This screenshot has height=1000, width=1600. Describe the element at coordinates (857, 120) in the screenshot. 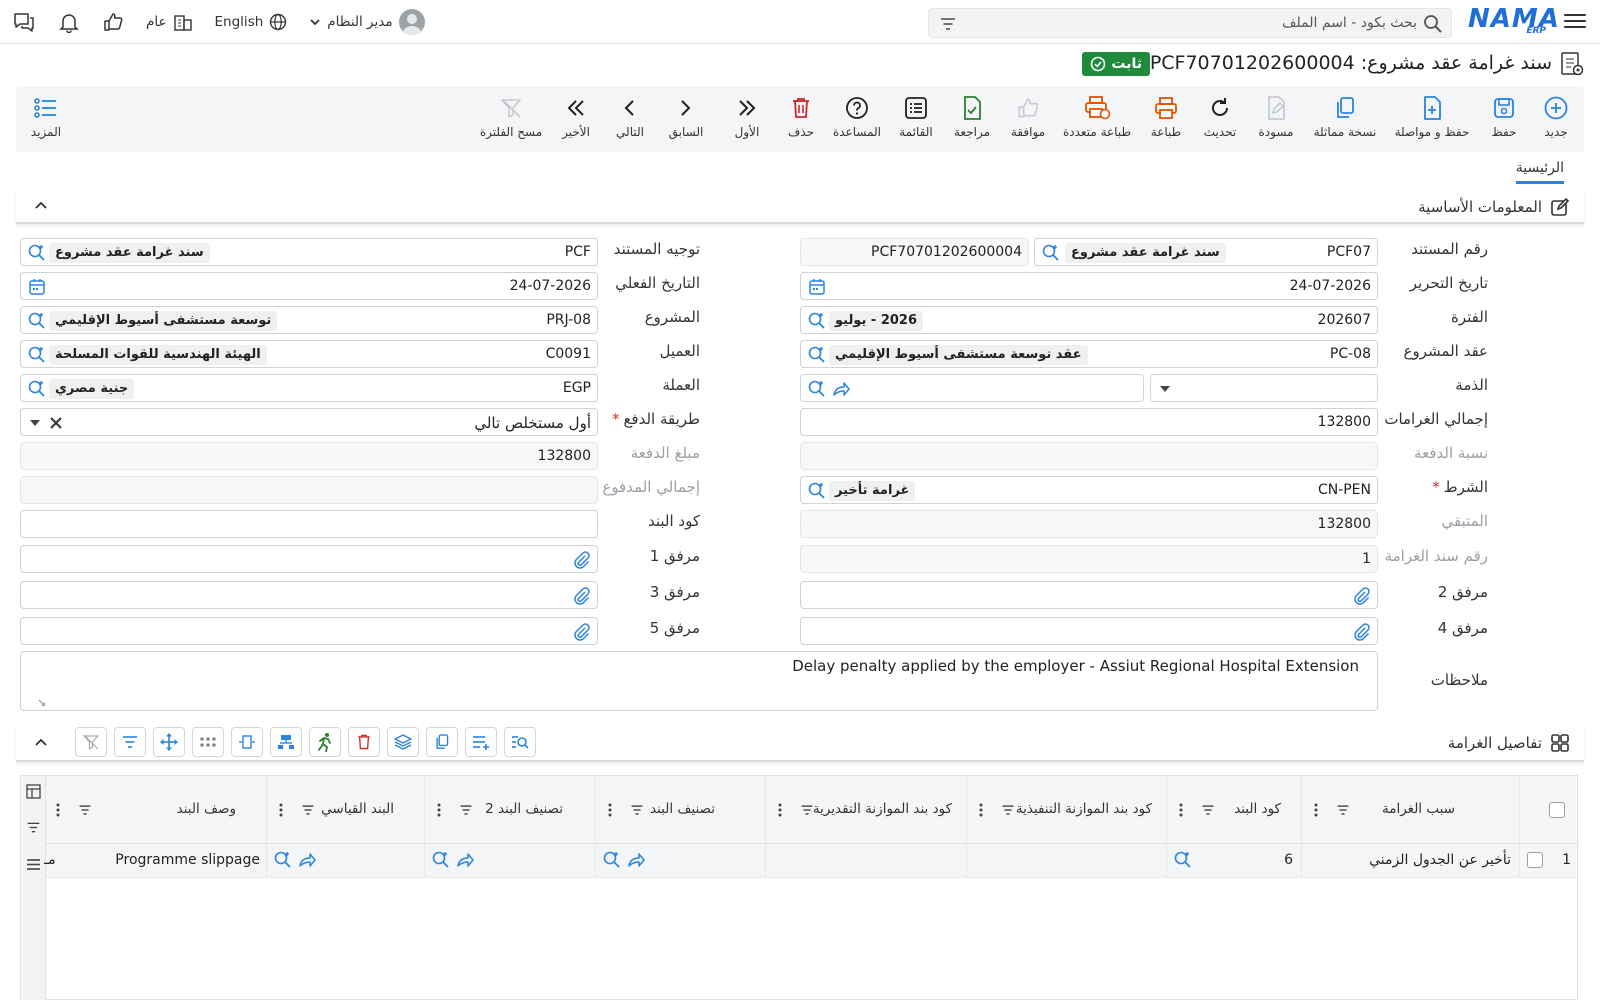

I see `help-button: المساعدة` at that location.